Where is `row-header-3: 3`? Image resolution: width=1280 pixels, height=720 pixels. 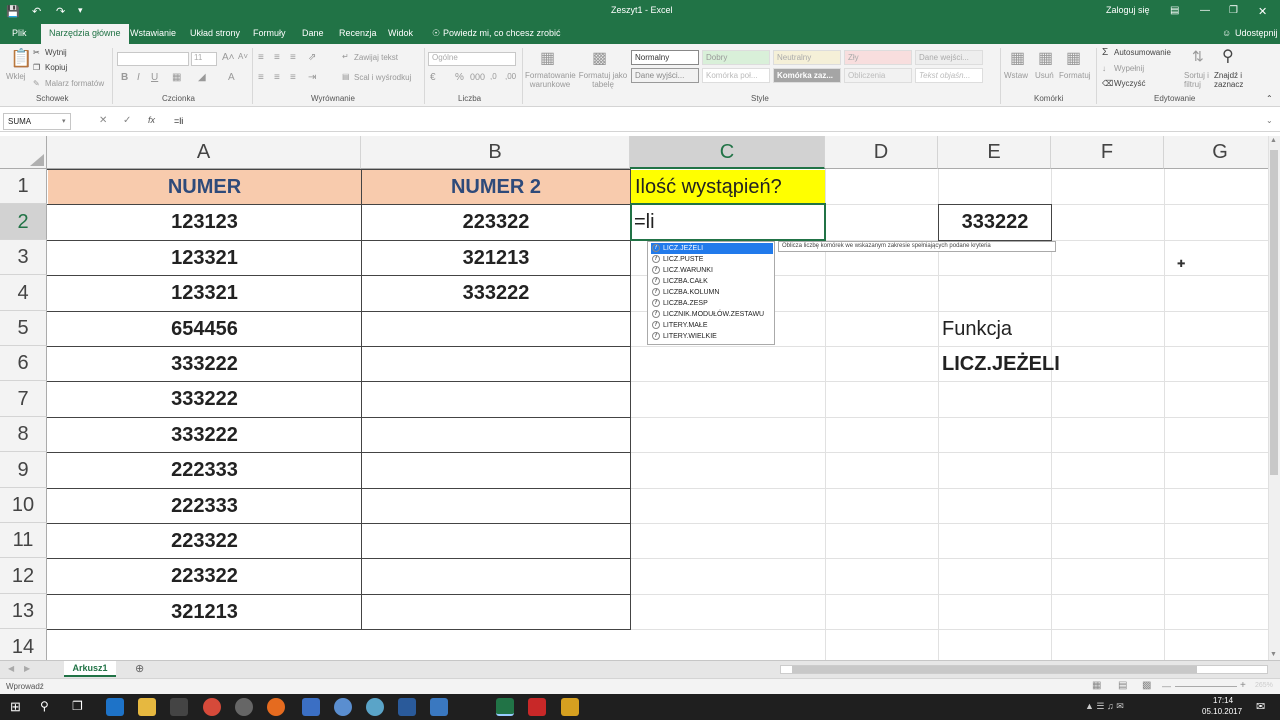
row-header-3: 3 is located at coordinates (23, 257).